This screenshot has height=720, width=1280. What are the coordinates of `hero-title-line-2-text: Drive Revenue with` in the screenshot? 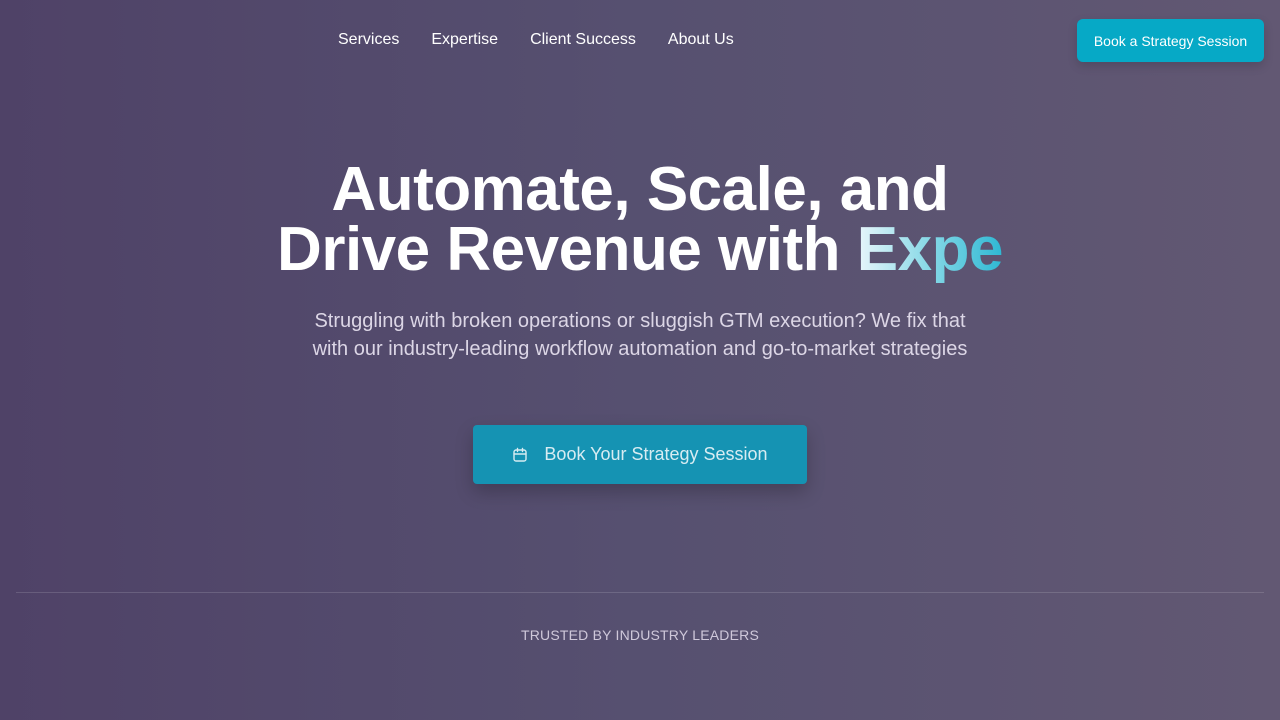 It's located at (567, 249).